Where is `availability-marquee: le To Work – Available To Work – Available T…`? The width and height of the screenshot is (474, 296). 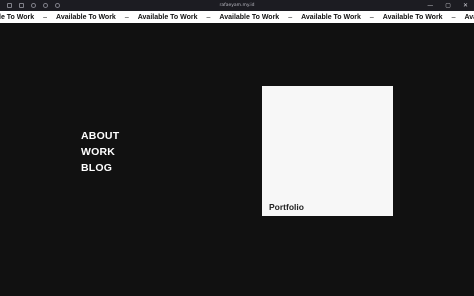 availability-marquee: le To Work – Available To Work – Available T… is located at coordinates (237, 17).